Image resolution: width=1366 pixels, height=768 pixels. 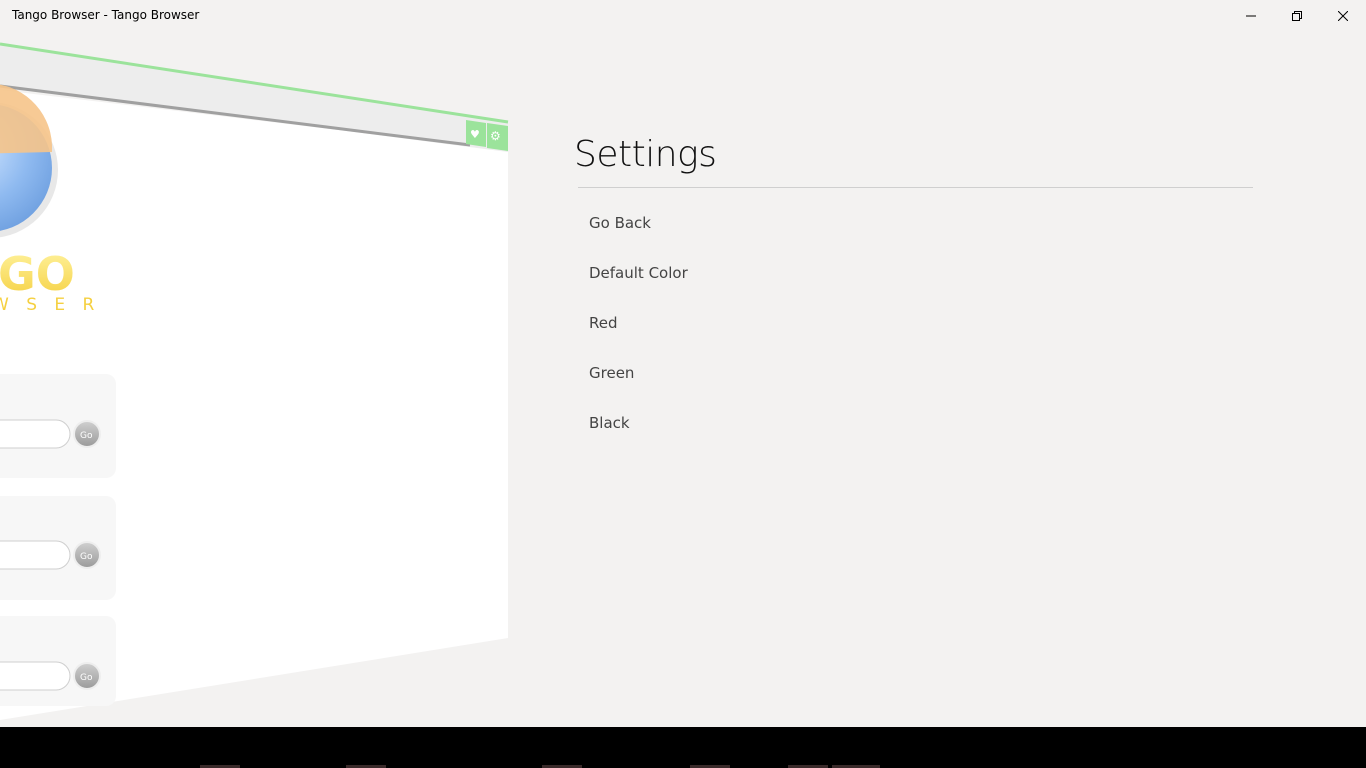 What do you see at coordinates (611, 373) in the screenshot?
I see `menu-item-green: Green` at bounding box center [611, 373].